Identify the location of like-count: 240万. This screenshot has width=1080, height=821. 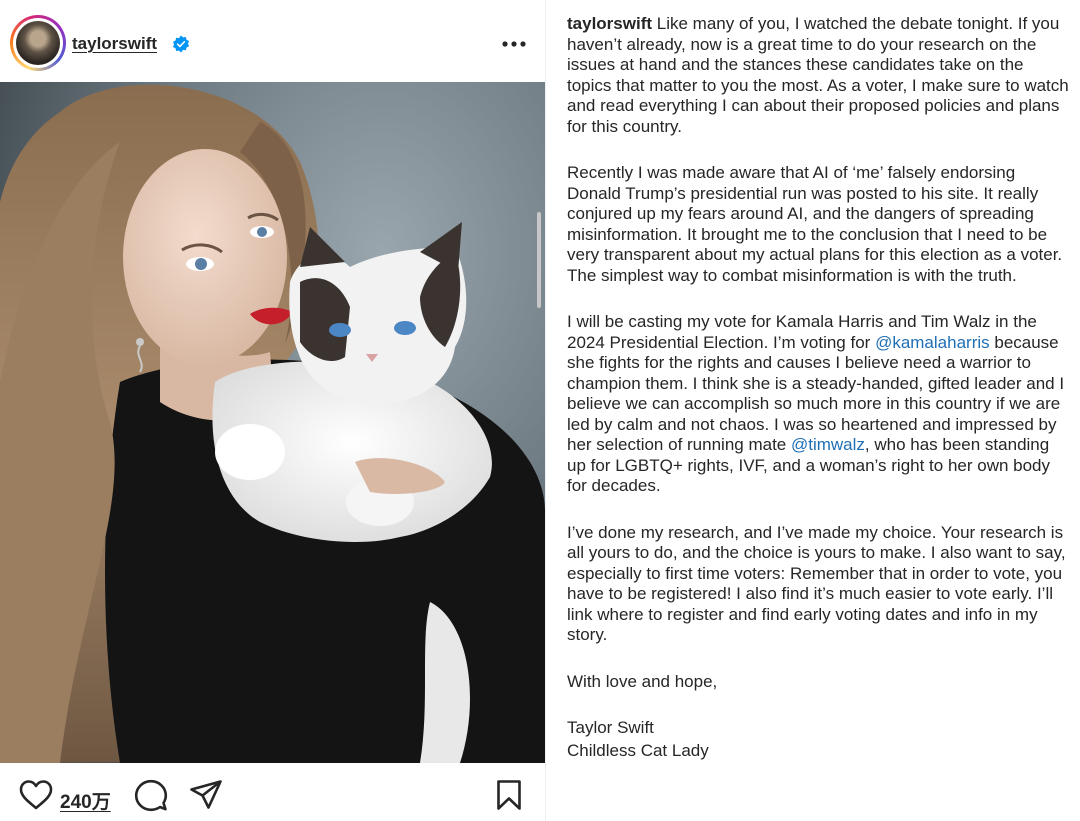
(85, 800).